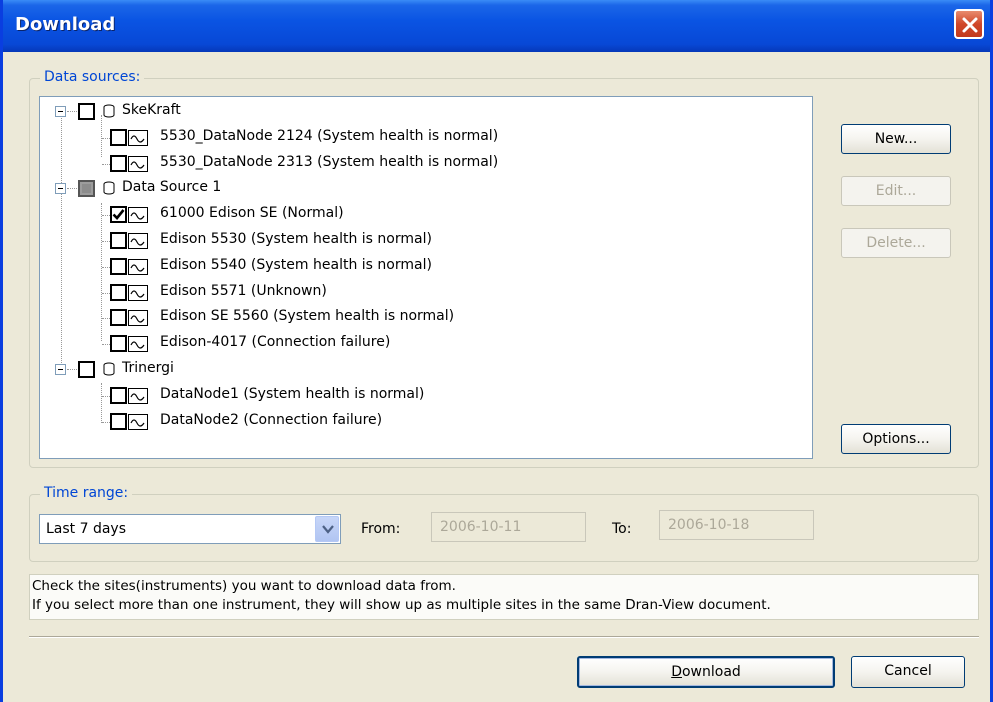 This screenshot has height=702, width=993. What do you see at coordinates (508, 527) in the screenshot?
I see `from-date-field: 2006-10-11` at bounding box center [508, 527].